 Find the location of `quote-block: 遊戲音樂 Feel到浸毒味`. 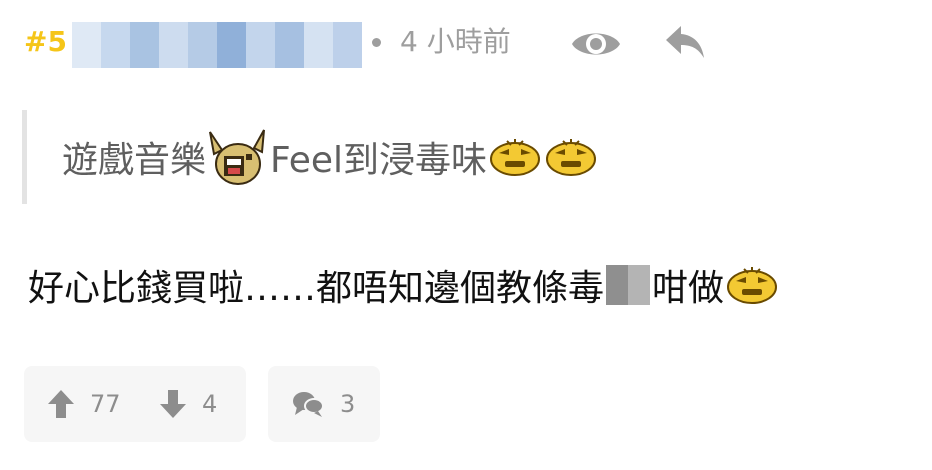

quote-block: 遊戲音樂 Feel到浸毒味 is located at coordinates (330, 157).